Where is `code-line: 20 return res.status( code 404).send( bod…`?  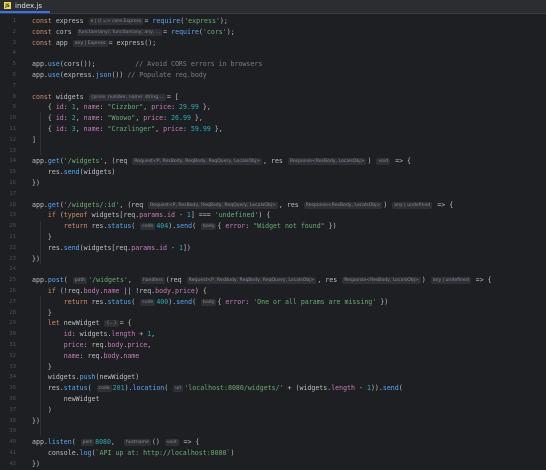 code-line: 20 return res.status( code 404).send( bod… is located at coordinates (273, 226).